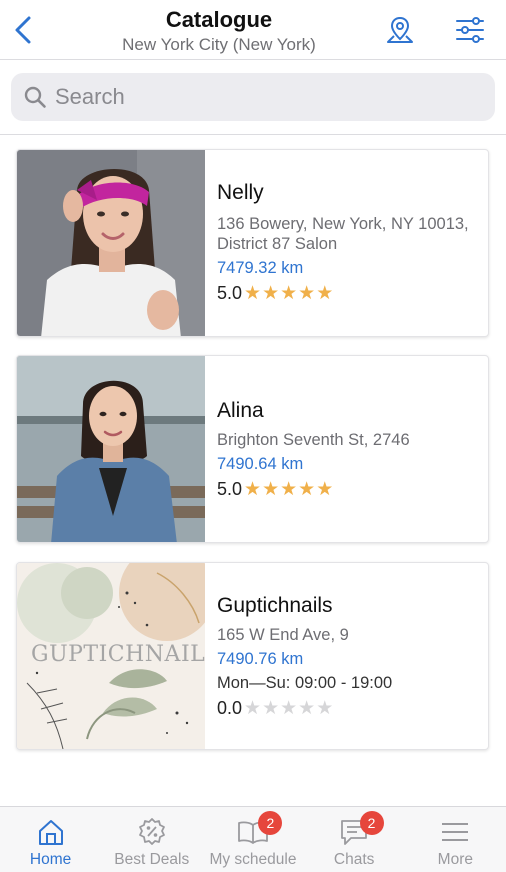 Image resolution: width=506 pixels, height=872 pixels. I want to click on tab-best-deals: Best Deals, so click(151, 839).